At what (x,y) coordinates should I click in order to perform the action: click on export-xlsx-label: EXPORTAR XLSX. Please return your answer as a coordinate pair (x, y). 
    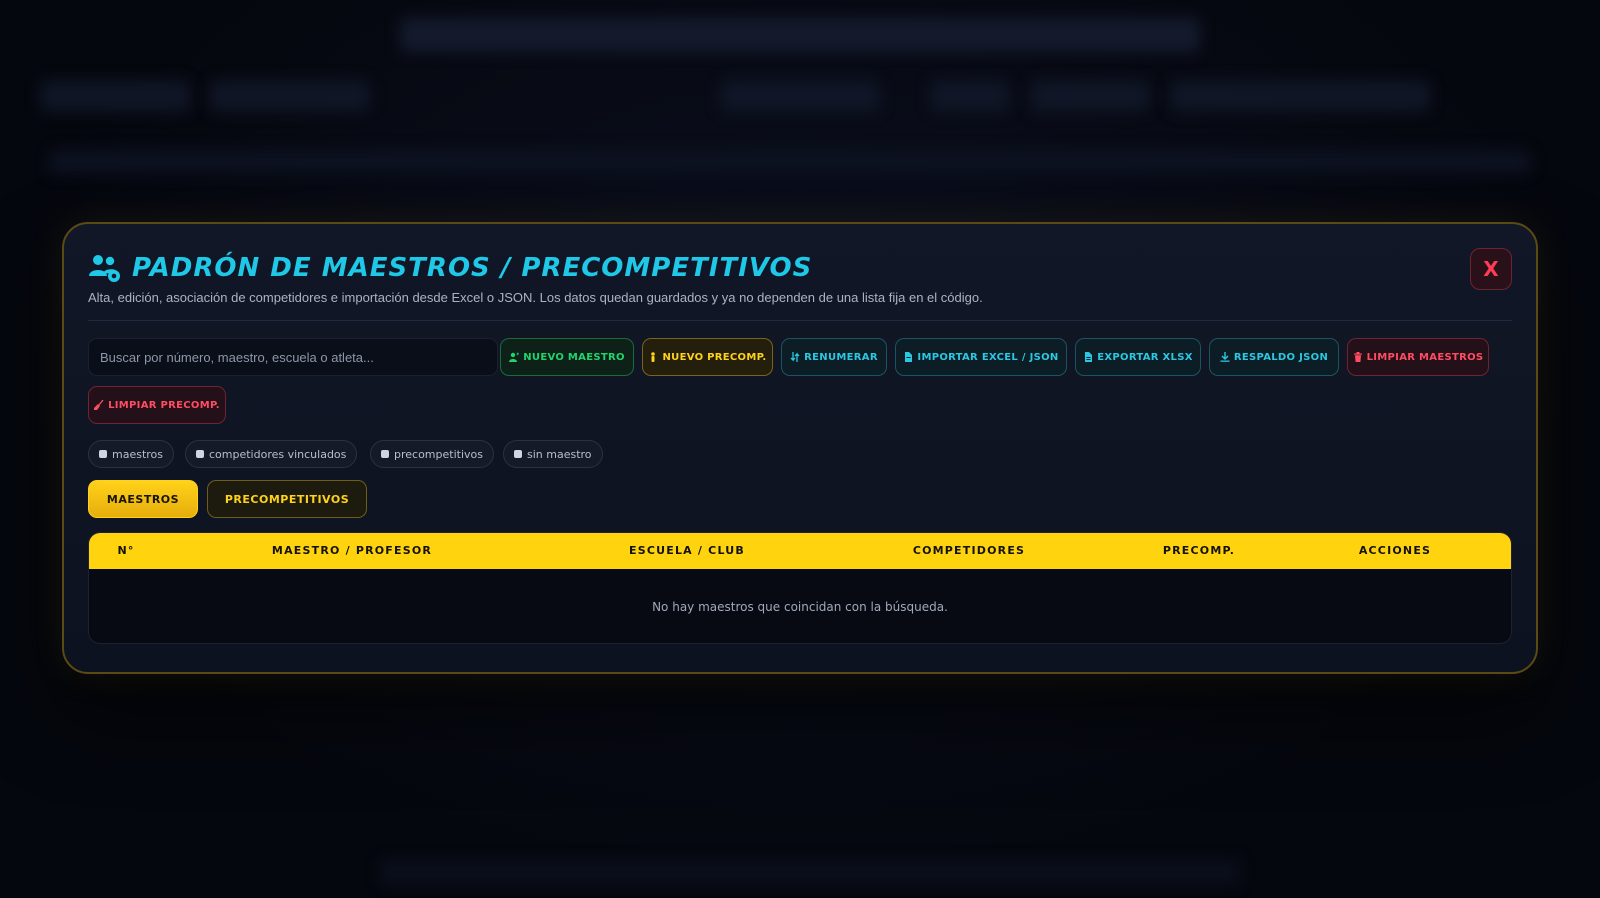
    Looking at the image, I should click on (1145, 357).